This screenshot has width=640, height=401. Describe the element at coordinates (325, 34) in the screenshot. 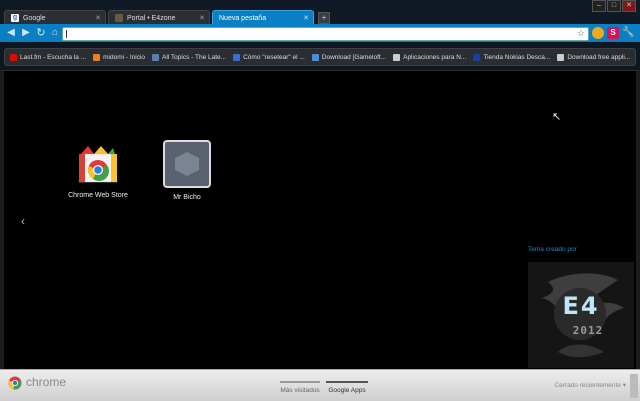

I see `address-bar: ☆` at that location.